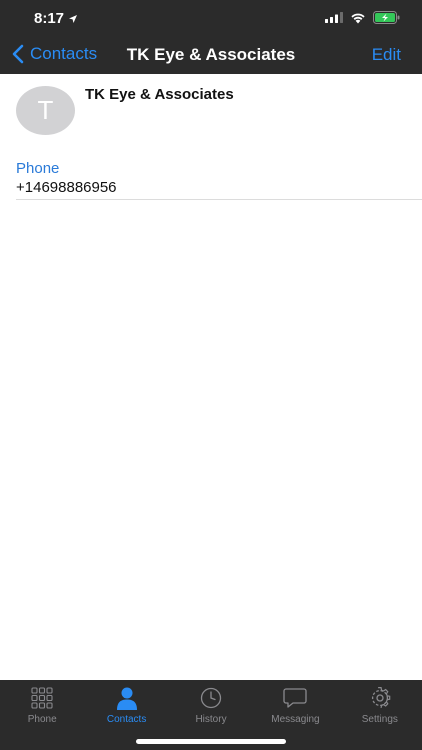 The width and height of the screenshot is (422, 750). I want to click on status-time: 8:17, so click(56, 18).